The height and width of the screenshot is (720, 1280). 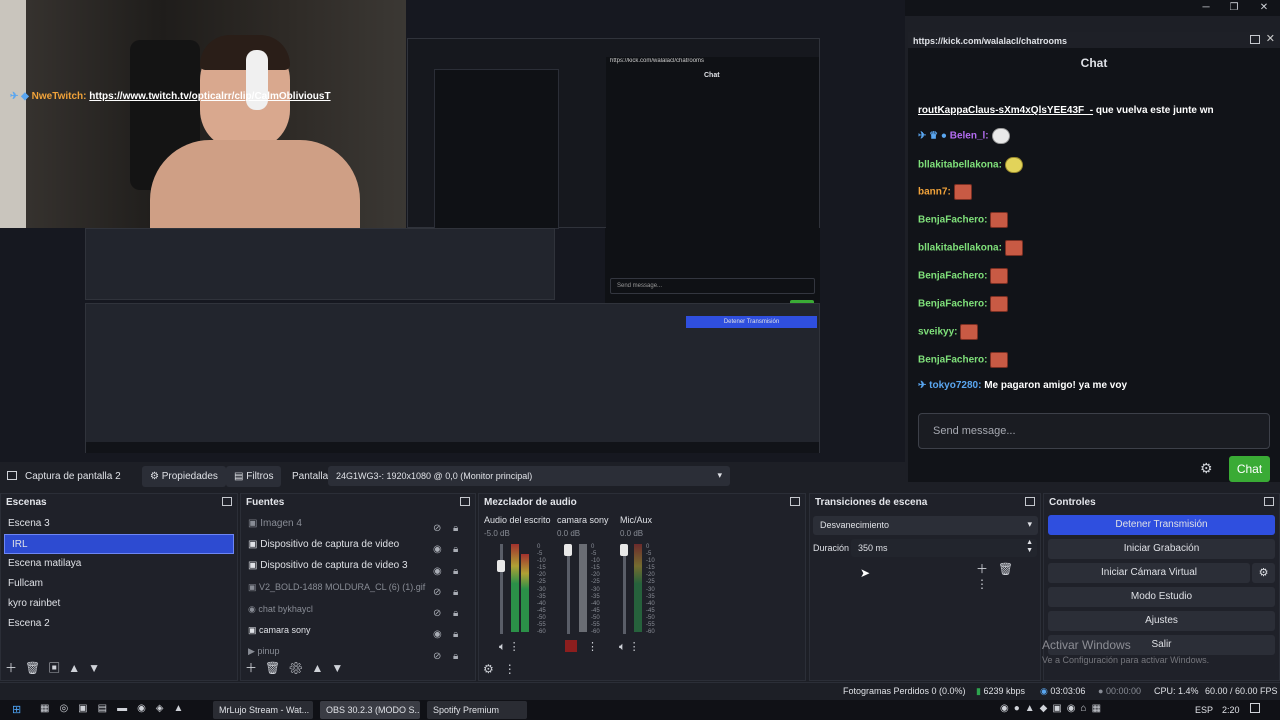 I want to click on maximize-button: ❐, so click(x=1234, y=8).